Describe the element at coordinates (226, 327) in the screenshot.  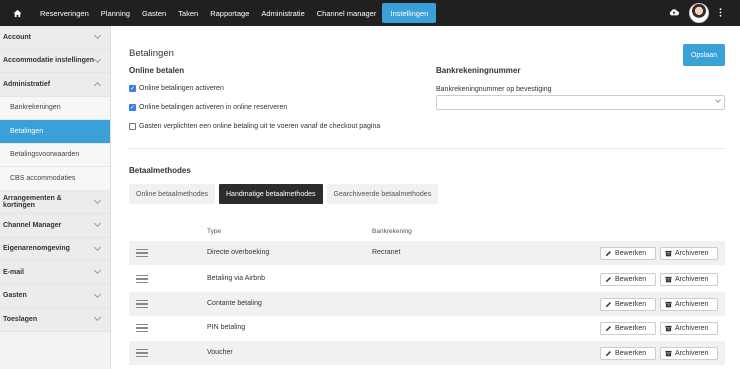
I see `cell-type: PIN betaling` at that location.